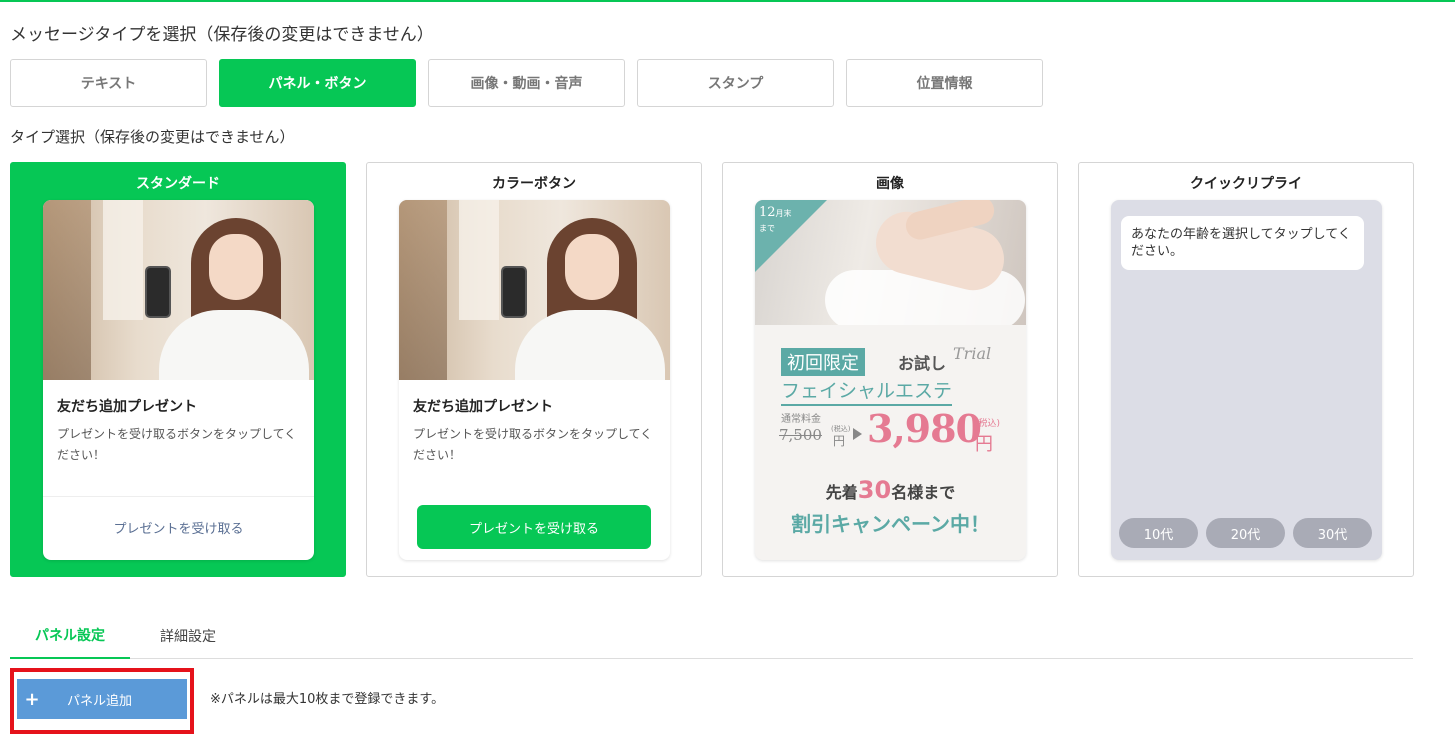 The width and height of the screenshot is (1455, 736). What do you see at coordinates (857, 434) in the screenshot?
I see `arrow-right-icon` at bounding box center [857, 434].